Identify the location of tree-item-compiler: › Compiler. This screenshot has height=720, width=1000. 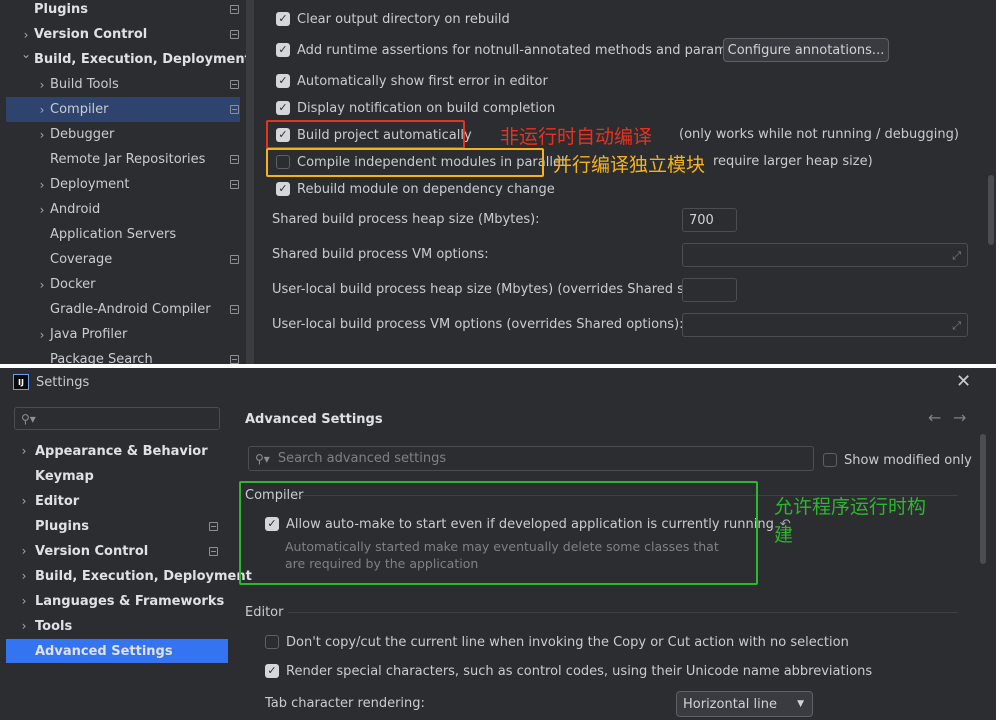
(123, 109).